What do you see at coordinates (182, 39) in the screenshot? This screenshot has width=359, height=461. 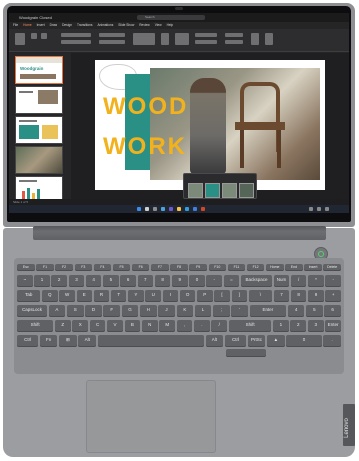 I see `quick-styles-icon` at bounding box center [182, 39].